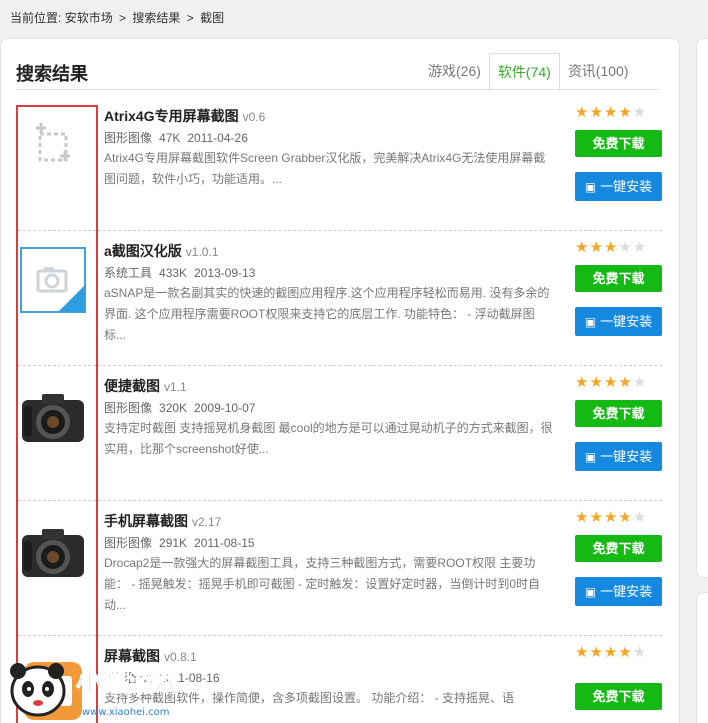  Describe the element at coordinates (156, 18) in the screenshot. I see `breadcrumb-link-results: 搜索结果` at that location.